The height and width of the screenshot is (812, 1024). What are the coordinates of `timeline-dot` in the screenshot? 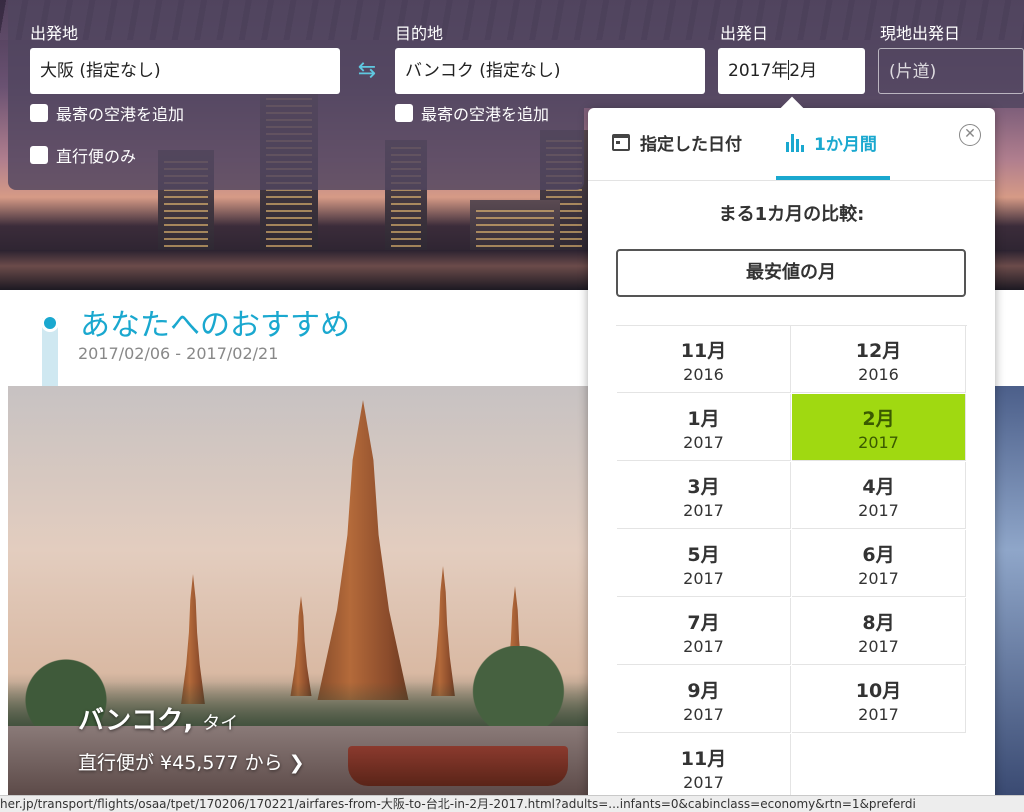 It's located at (50, 323).